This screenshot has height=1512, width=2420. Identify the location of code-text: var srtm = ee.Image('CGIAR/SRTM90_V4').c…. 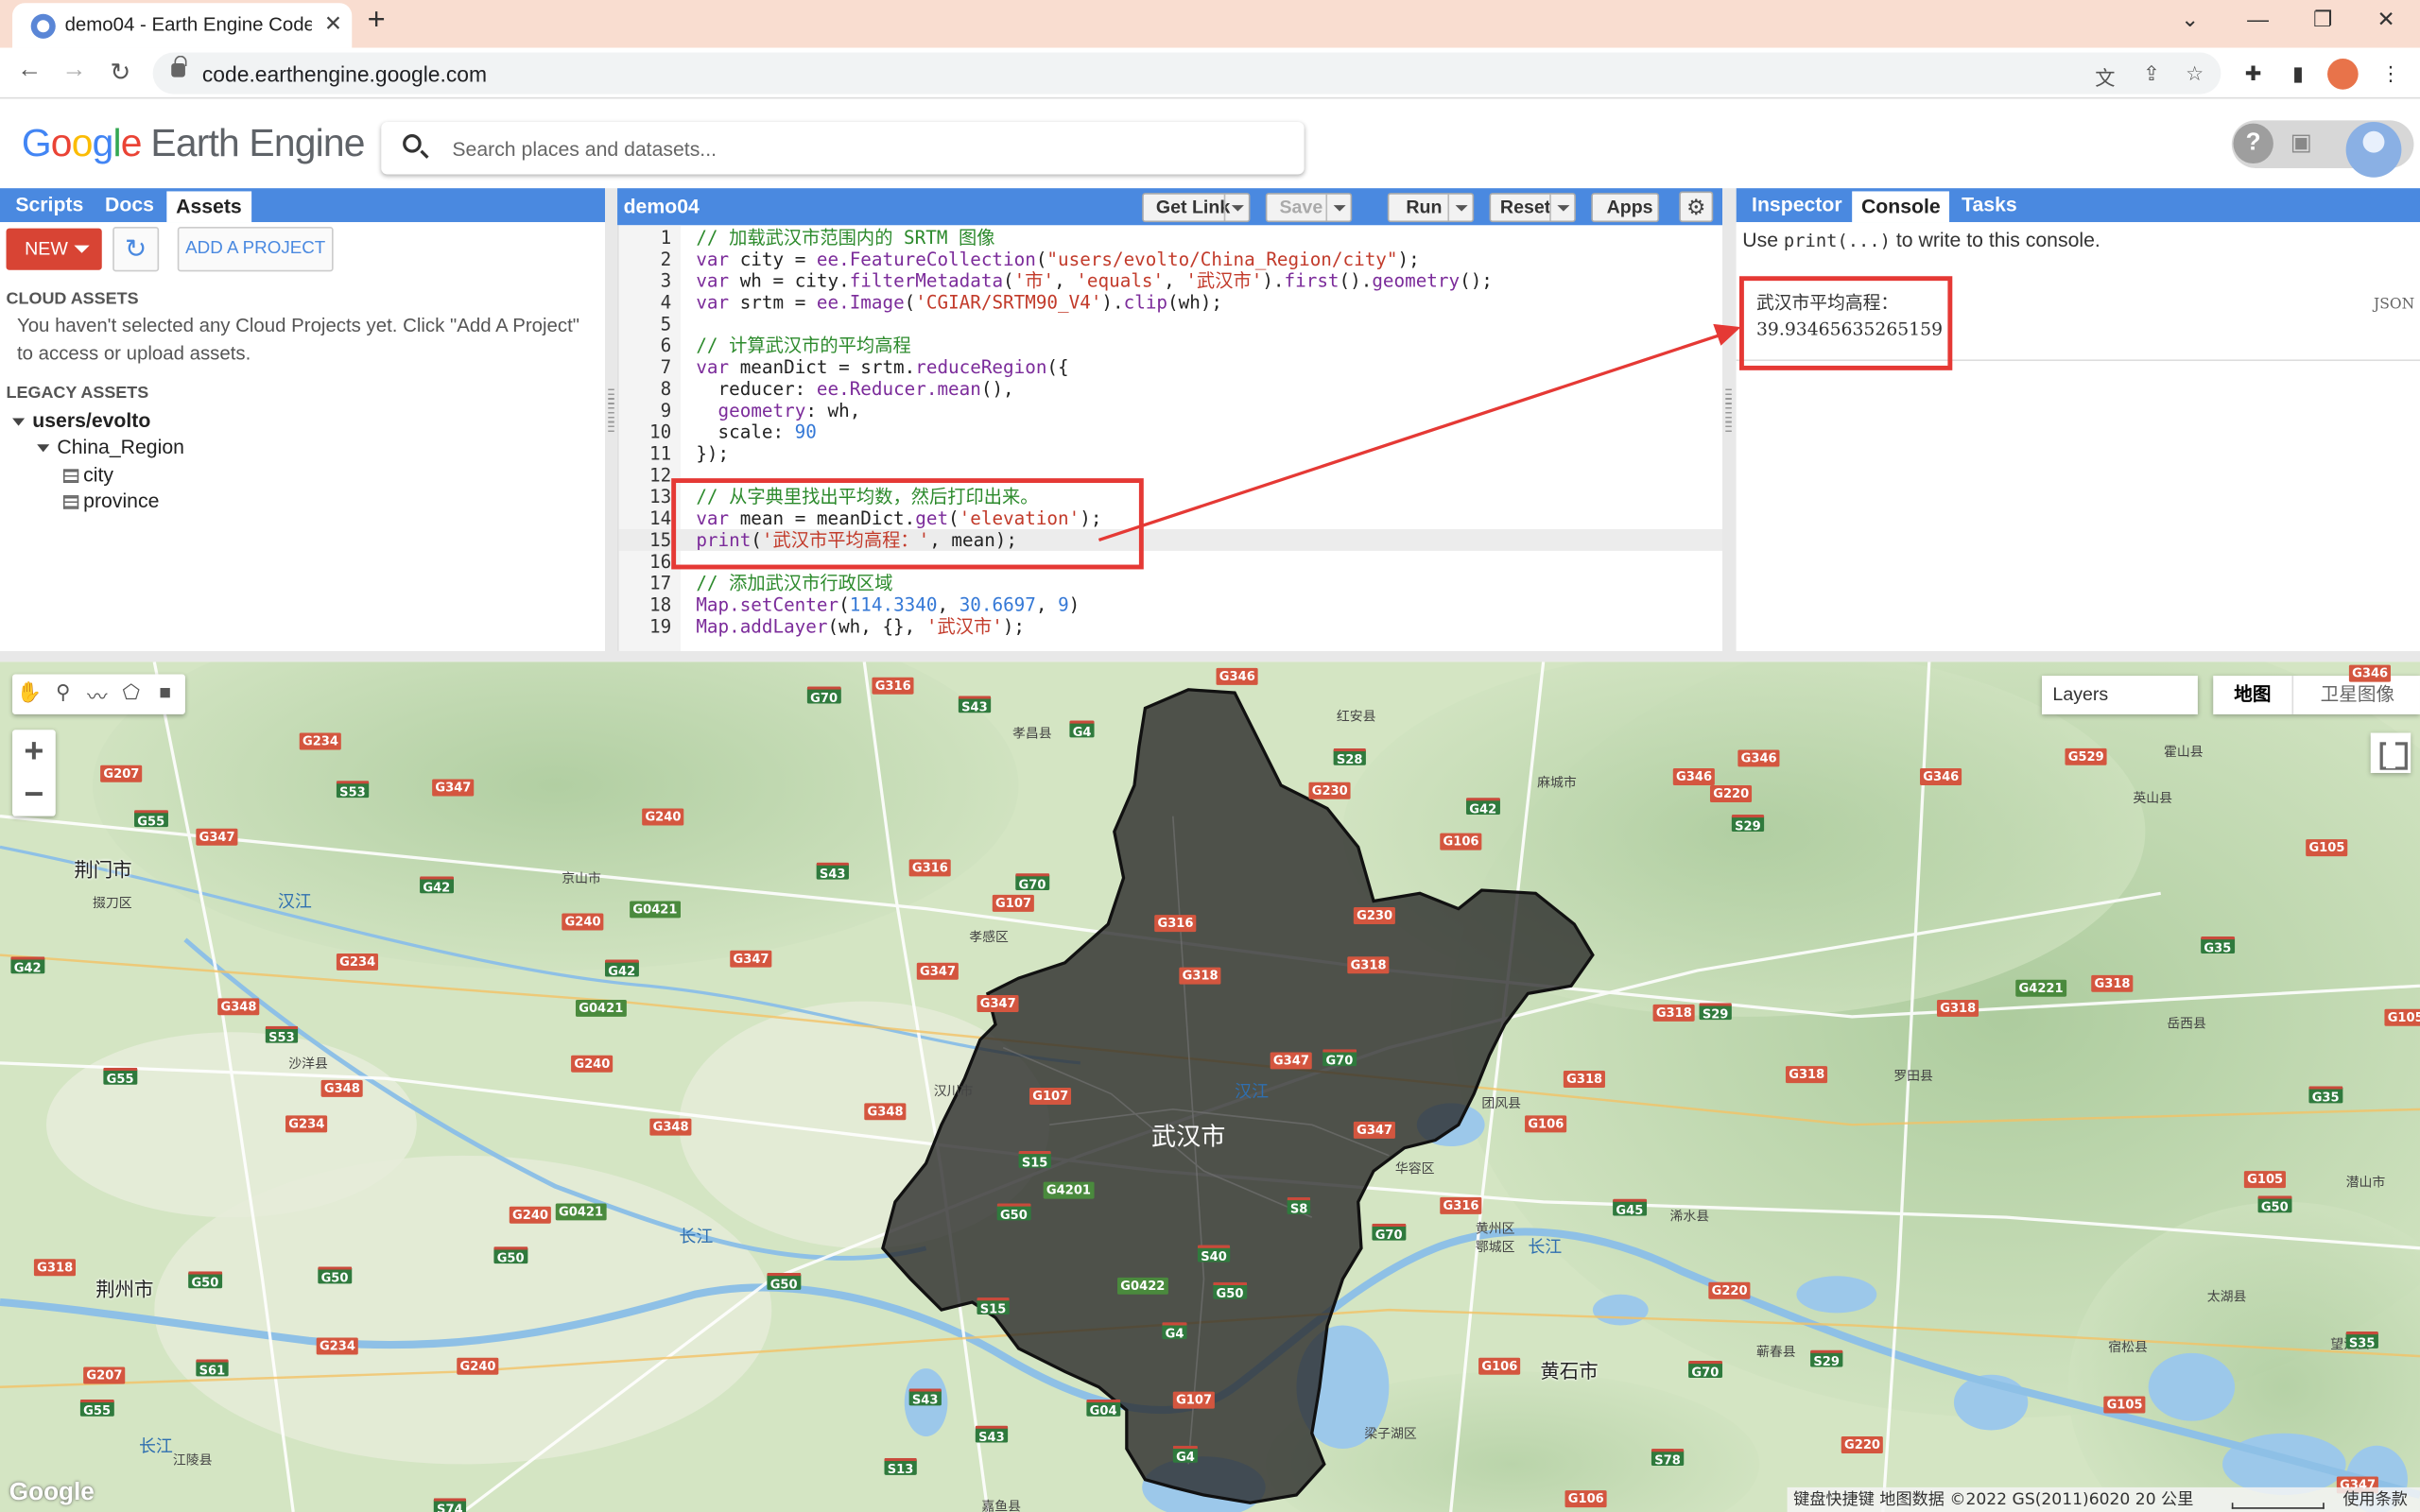
(959, 303).